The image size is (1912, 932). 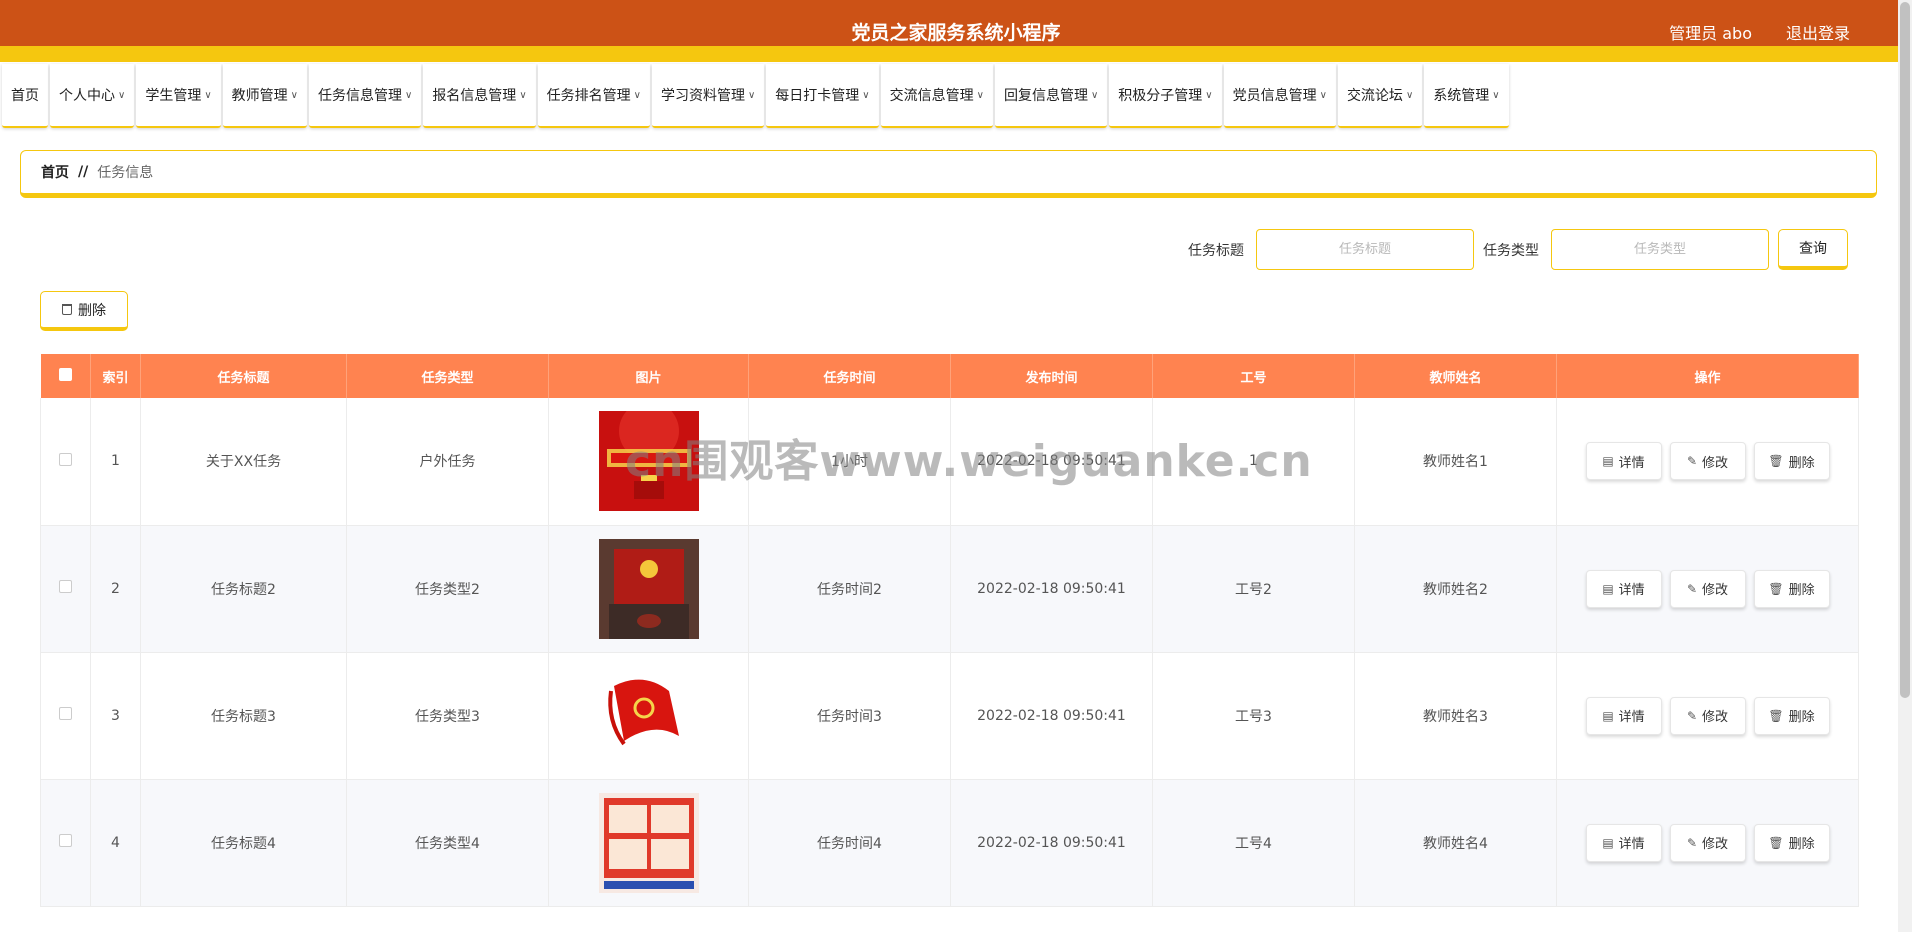 What do you see at coordinates (1608, 588) in the screenshot?
I see `document-icon: ▤` at bounding box center [1608, 588].